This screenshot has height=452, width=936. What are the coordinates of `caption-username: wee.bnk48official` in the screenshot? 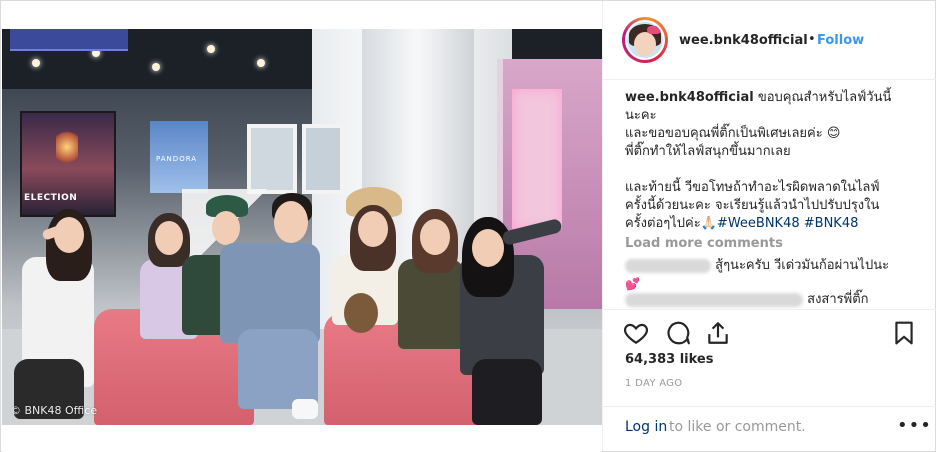 It's located at (689, 97).